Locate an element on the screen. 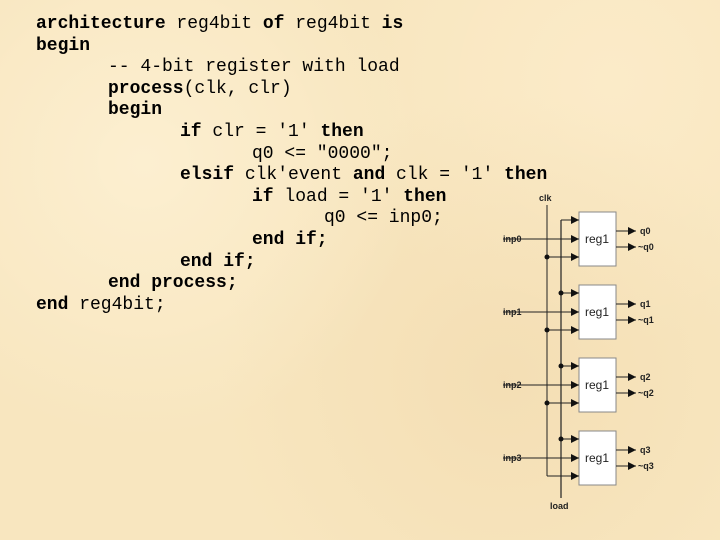  input-label: inp0 is located at coordinates (512, 239).